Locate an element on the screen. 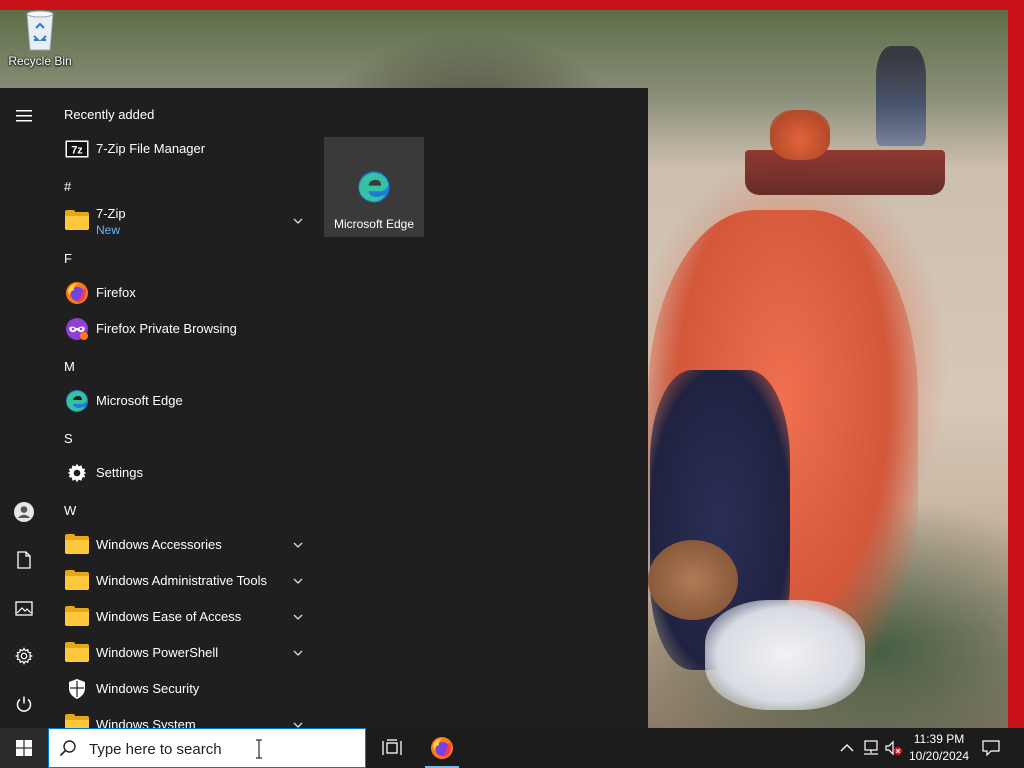  start-menu-rail is located at coordinates (24, 408).